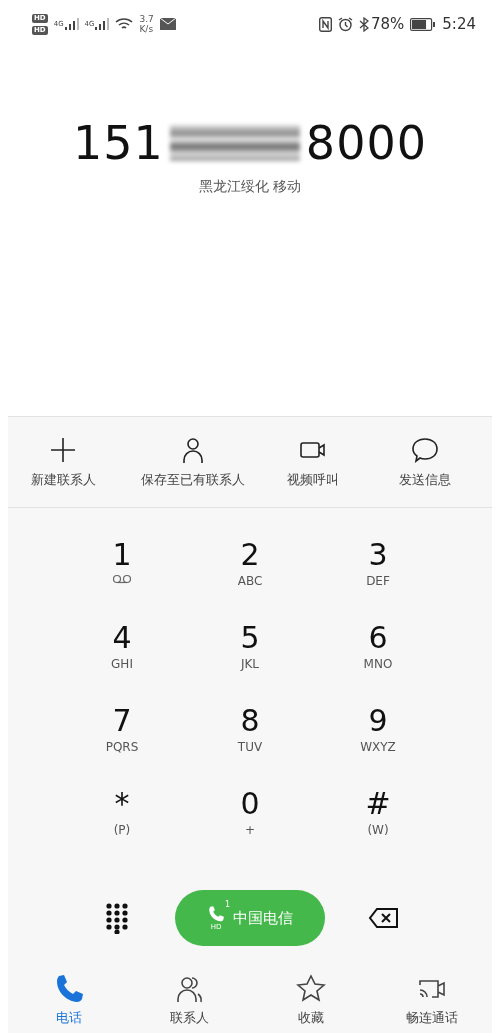  Describe the element at coordinates (378, 745) in the screenshot. I see `dial-key: 9 WXYZ` at that location.